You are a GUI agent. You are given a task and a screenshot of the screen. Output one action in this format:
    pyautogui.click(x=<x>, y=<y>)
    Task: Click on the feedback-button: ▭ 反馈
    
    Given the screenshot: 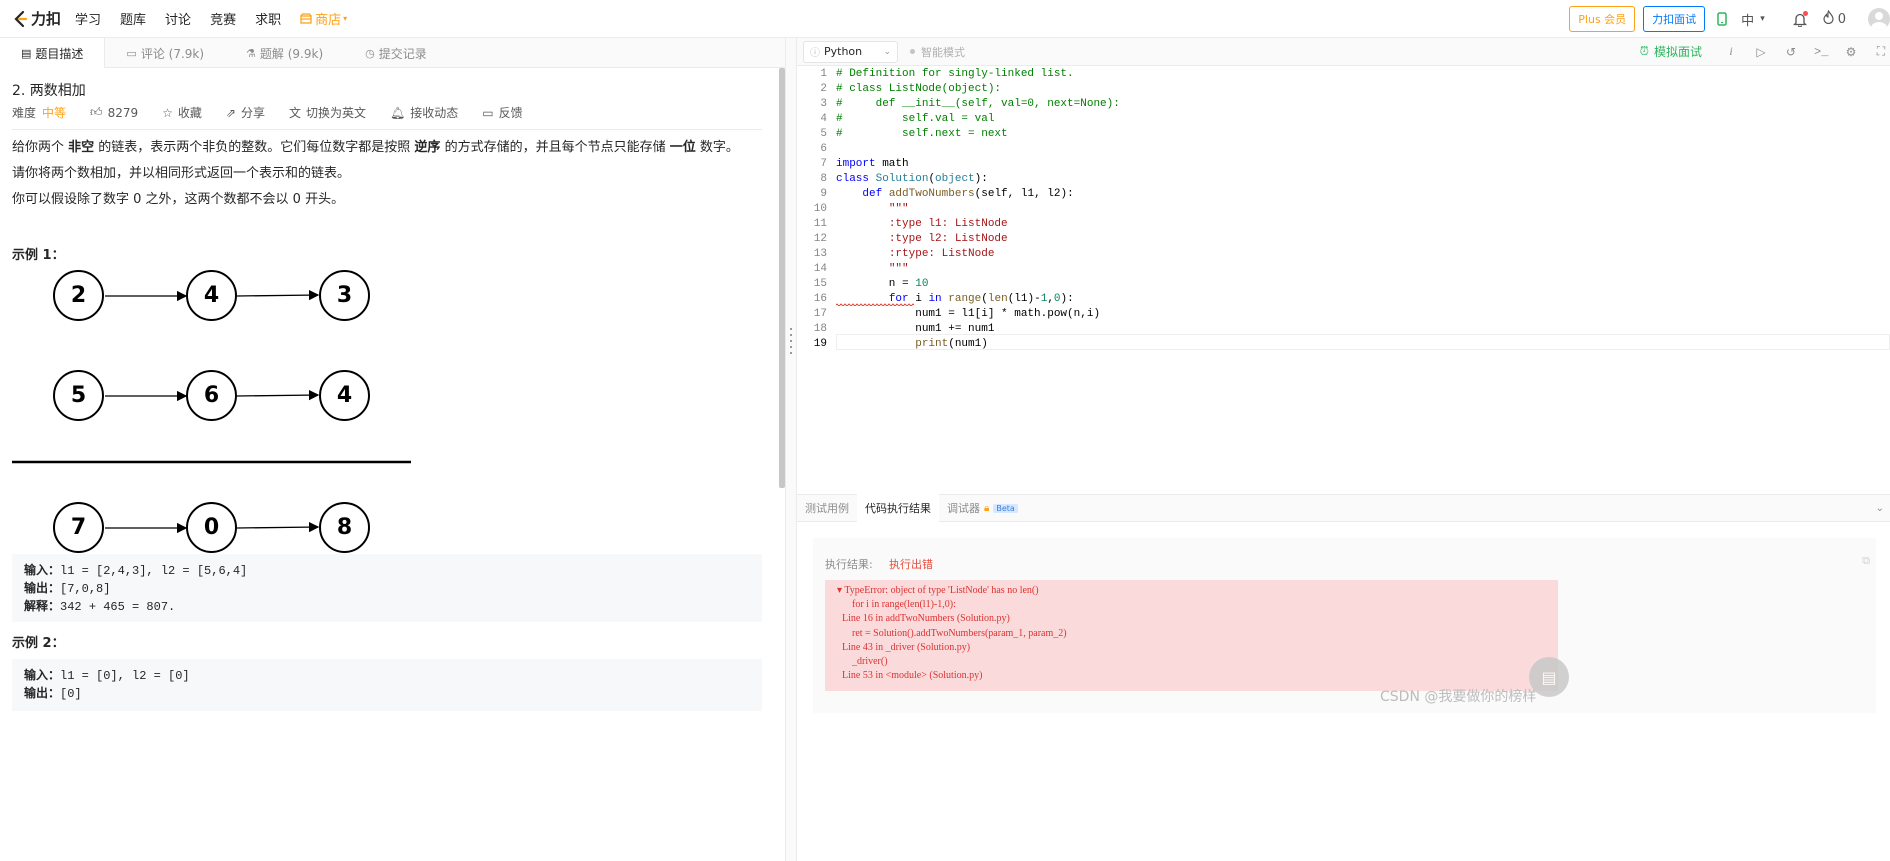 What is the action you would take?
    pyautogui.click(x=502, y=112)
    